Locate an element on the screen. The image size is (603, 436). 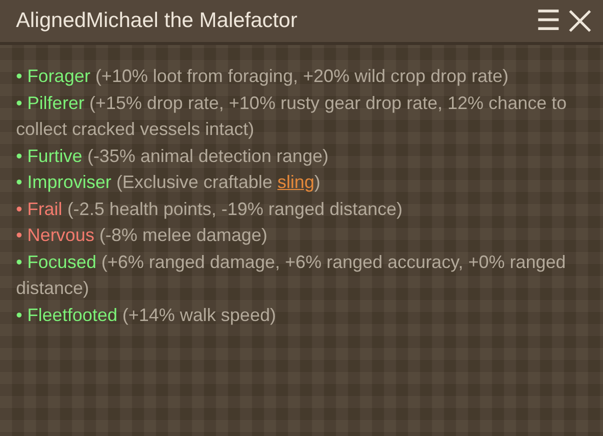
window-title: AlignedMichael the Malefactor is located at coordinates (157, 21).